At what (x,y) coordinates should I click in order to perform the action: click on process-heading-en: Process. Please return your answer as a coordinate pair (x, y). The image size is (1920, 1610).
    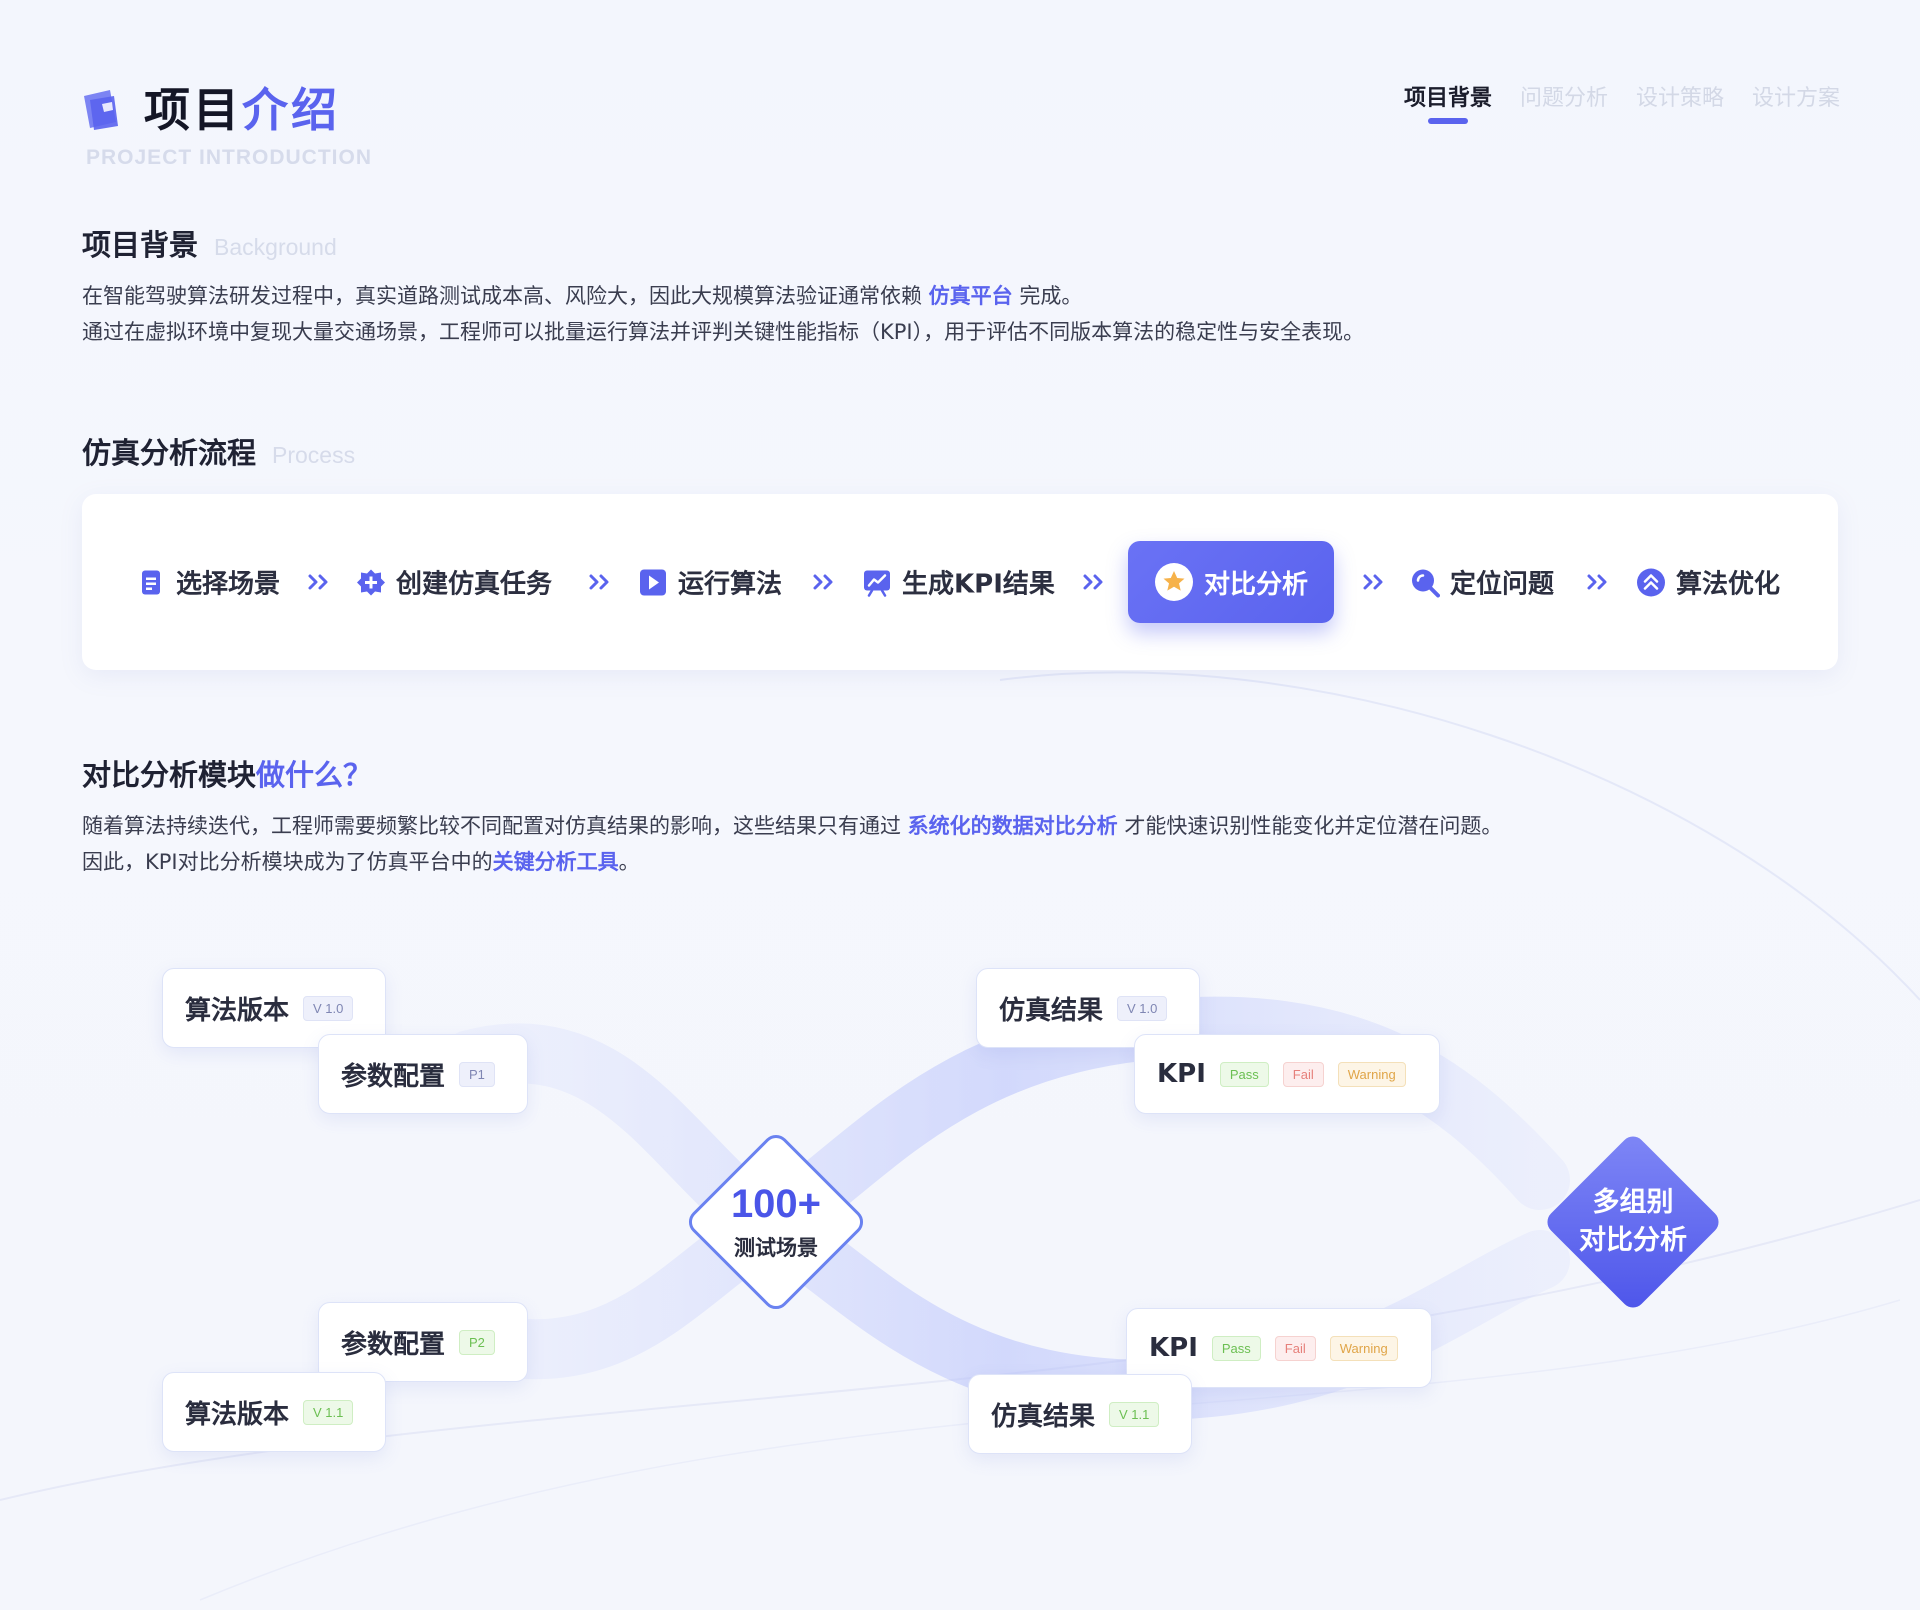
    Looking at the image, I should click on (314, 455).